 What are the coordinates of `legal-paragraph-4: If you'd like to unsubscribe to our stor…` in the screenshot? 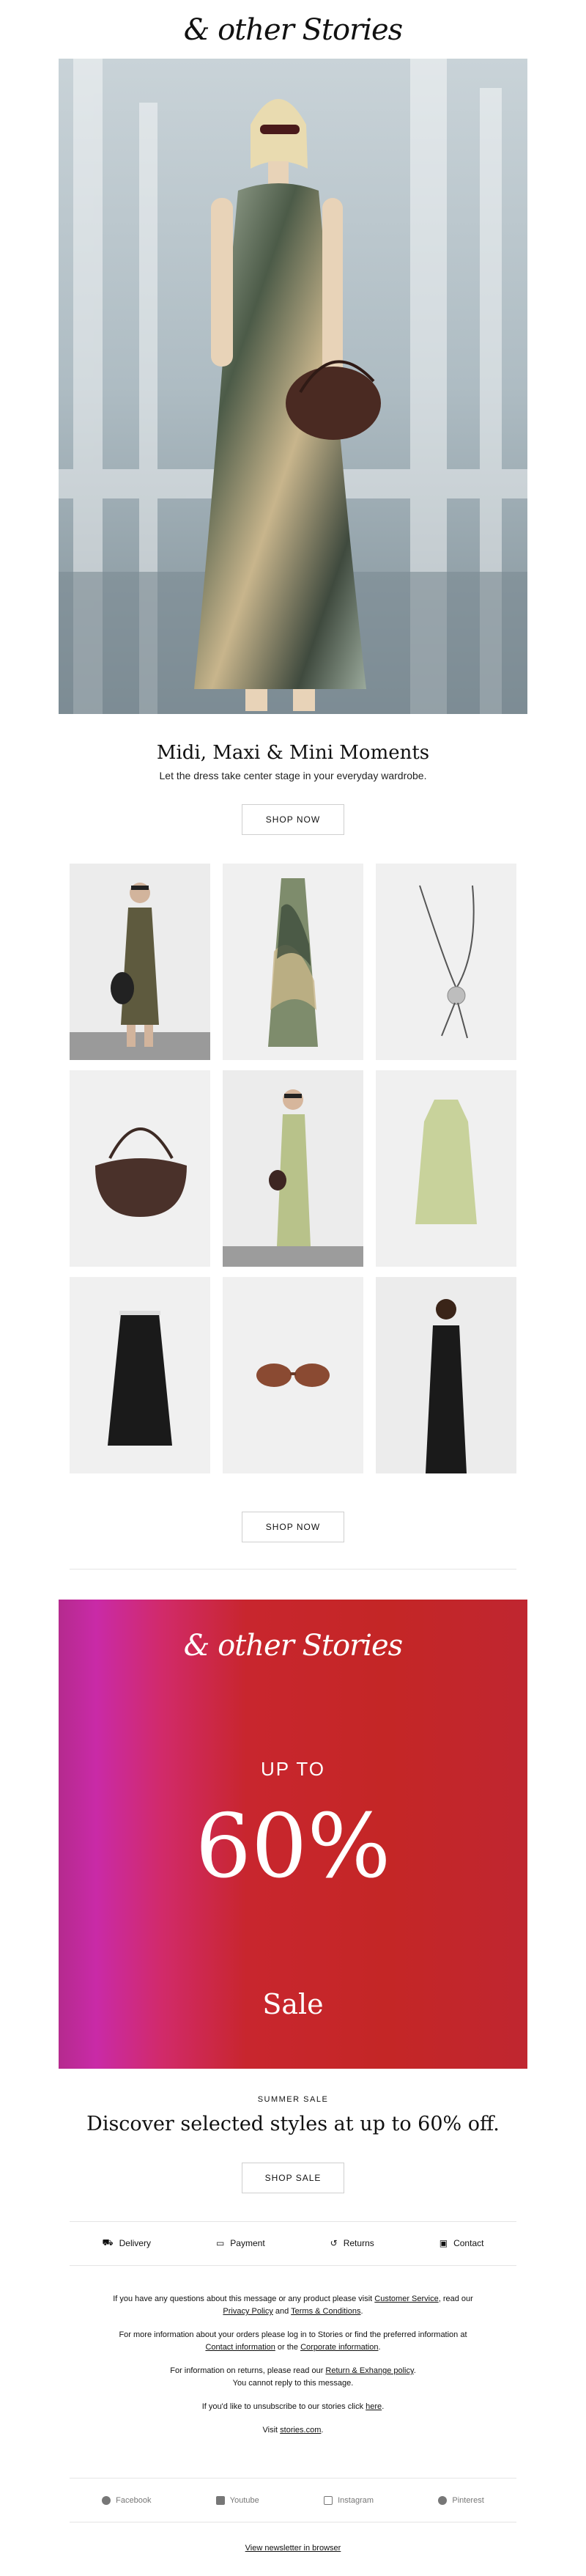 It's located at (293, 2407).